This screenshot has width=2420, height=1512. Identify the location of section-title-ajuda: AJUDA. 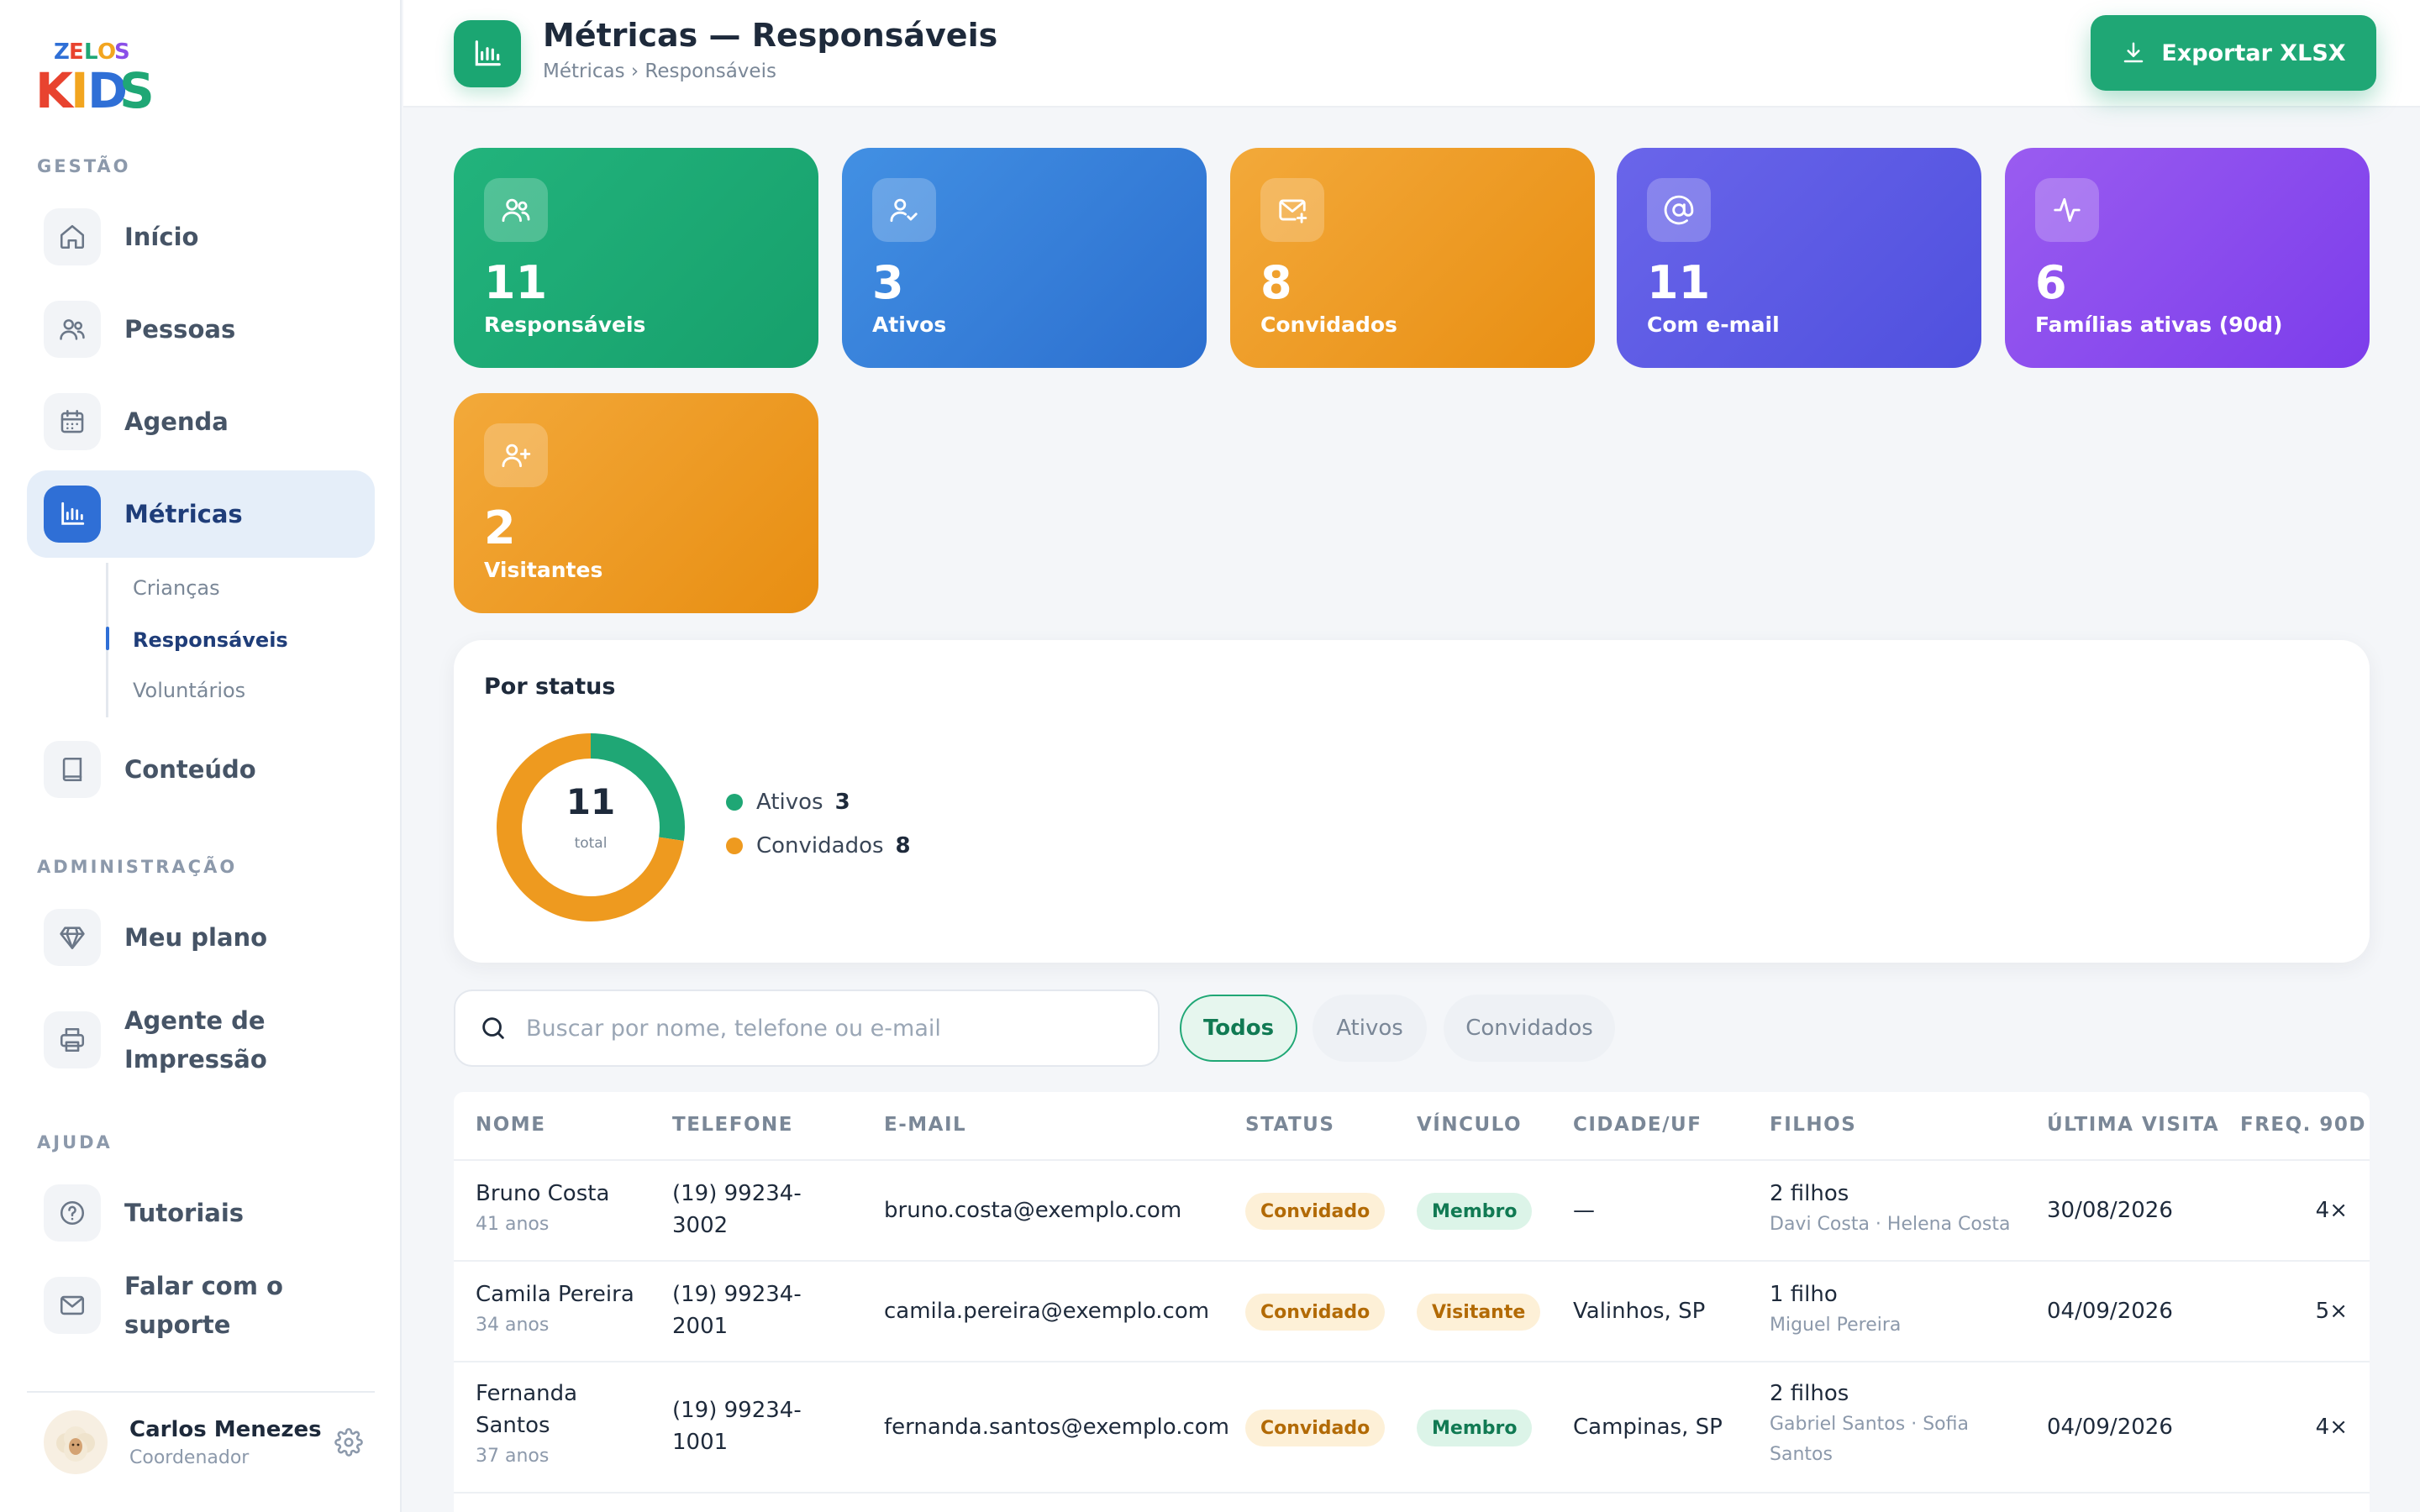
(75, 1142).